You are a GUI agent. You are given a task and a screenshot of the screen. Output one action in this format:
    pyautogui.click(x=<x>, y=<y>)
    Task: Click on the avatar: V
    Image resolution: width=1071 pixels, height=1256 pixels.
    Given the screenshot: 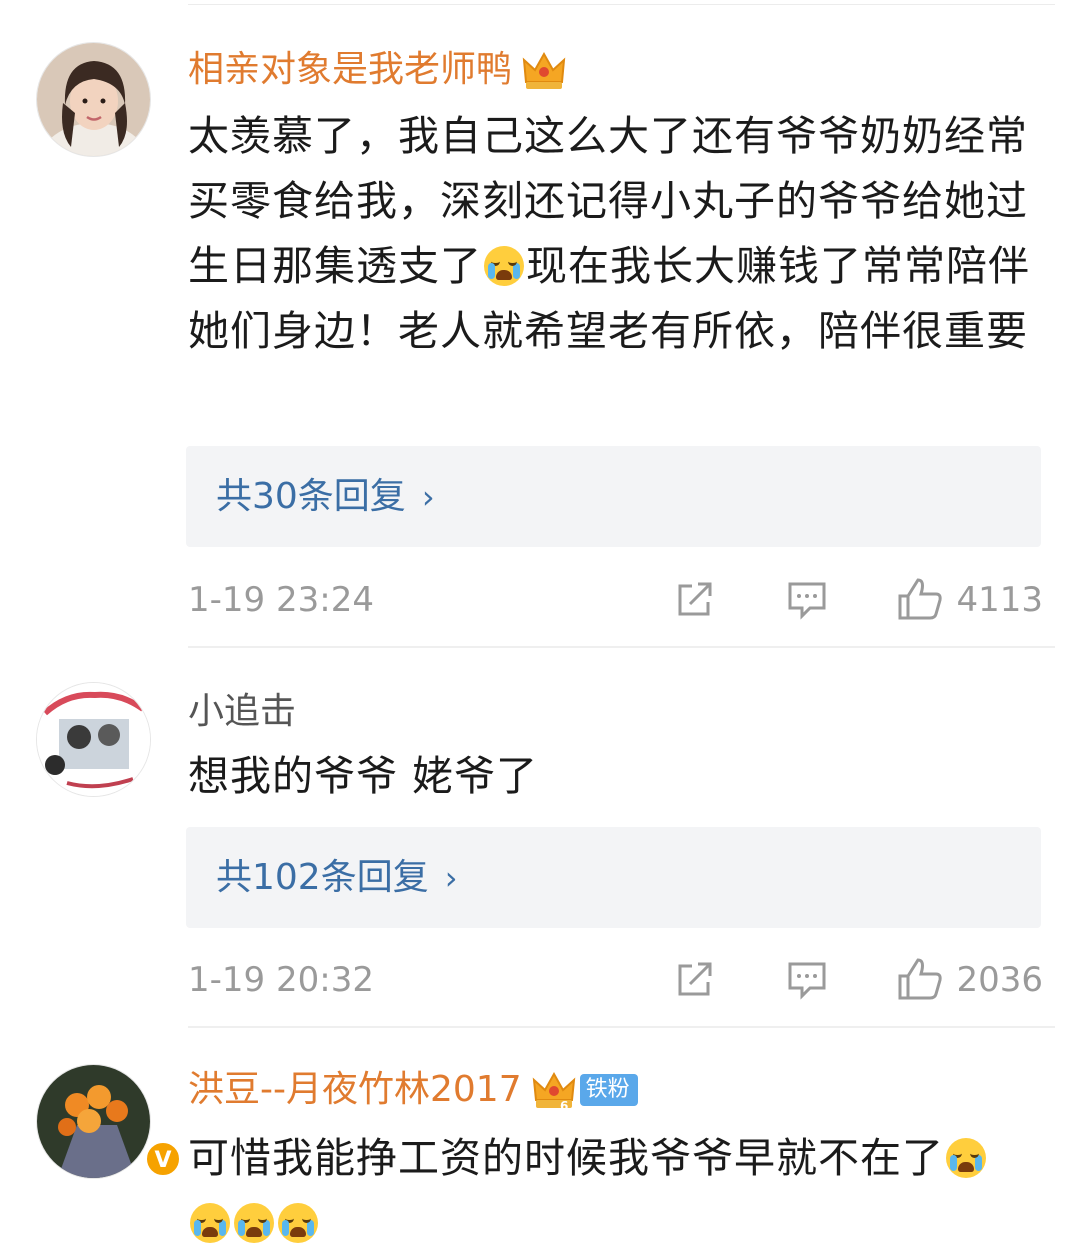 What is the action you would take?
    pyautogui.click(x=109, y=1121)
    